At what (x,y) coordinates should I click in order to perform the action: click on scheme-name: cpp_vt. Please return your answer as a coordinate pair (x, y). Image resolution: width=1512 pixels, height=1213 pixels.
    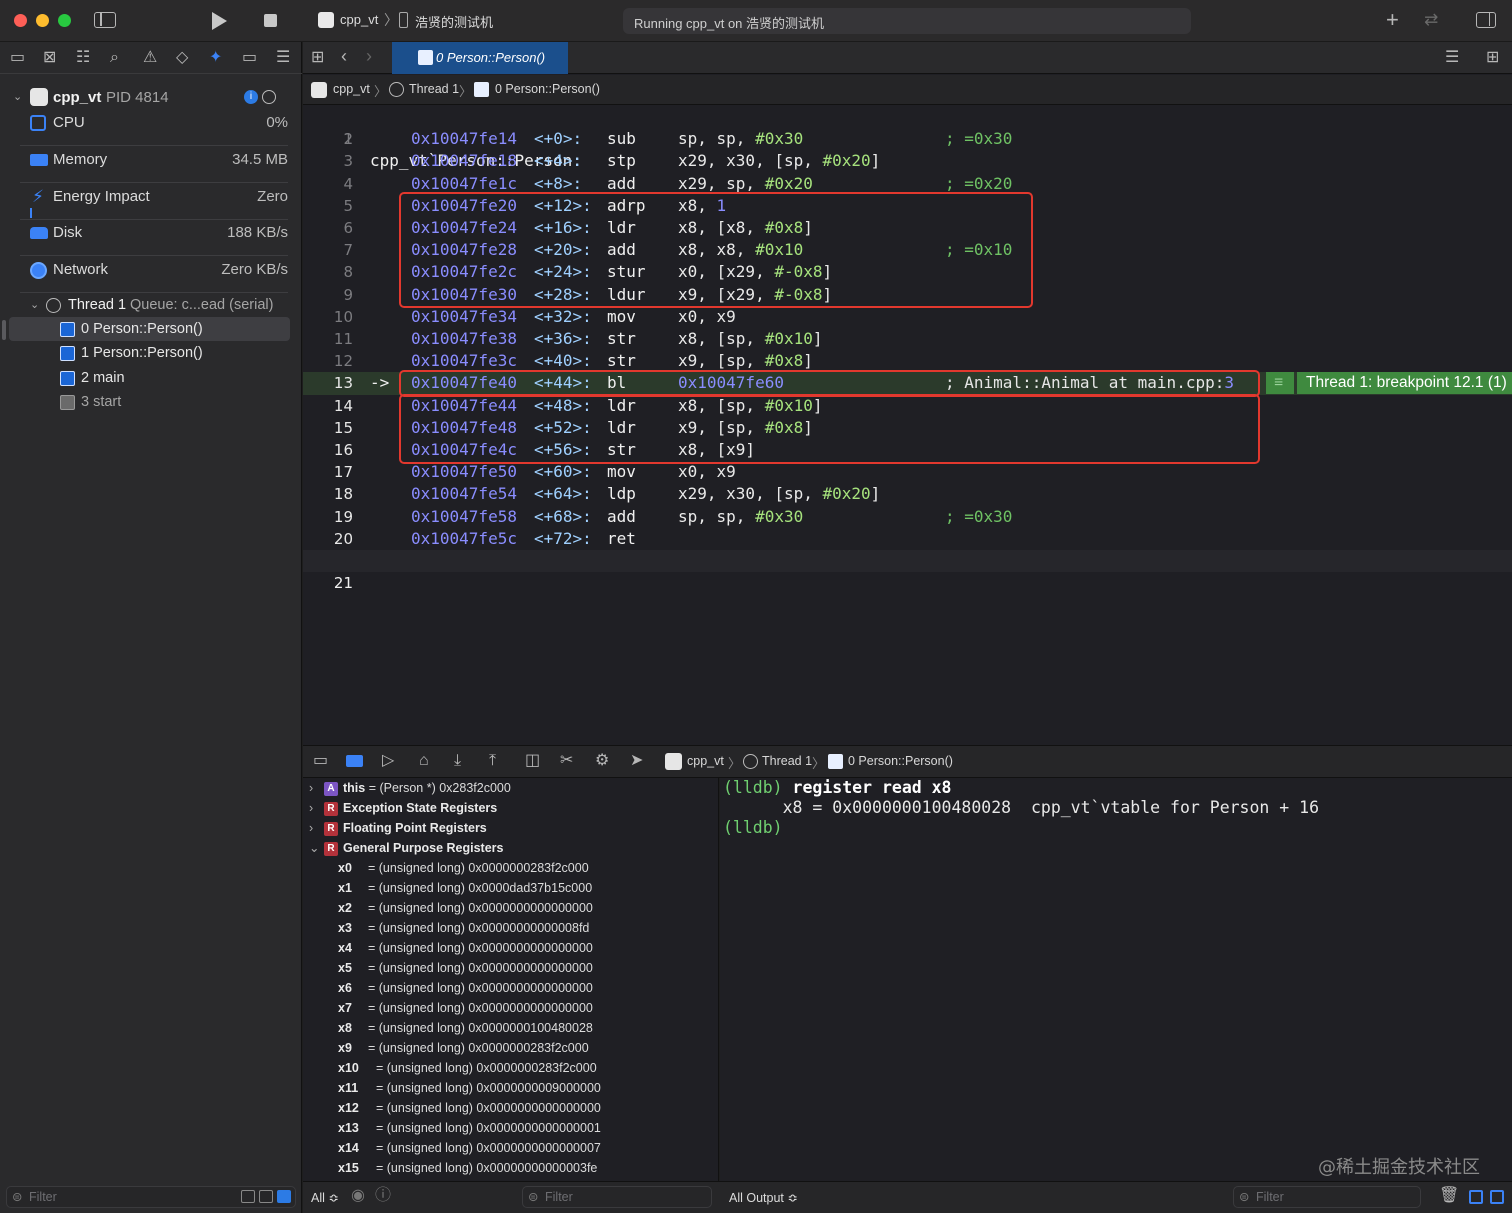
    Looking at the image, I should click on (359, 19).